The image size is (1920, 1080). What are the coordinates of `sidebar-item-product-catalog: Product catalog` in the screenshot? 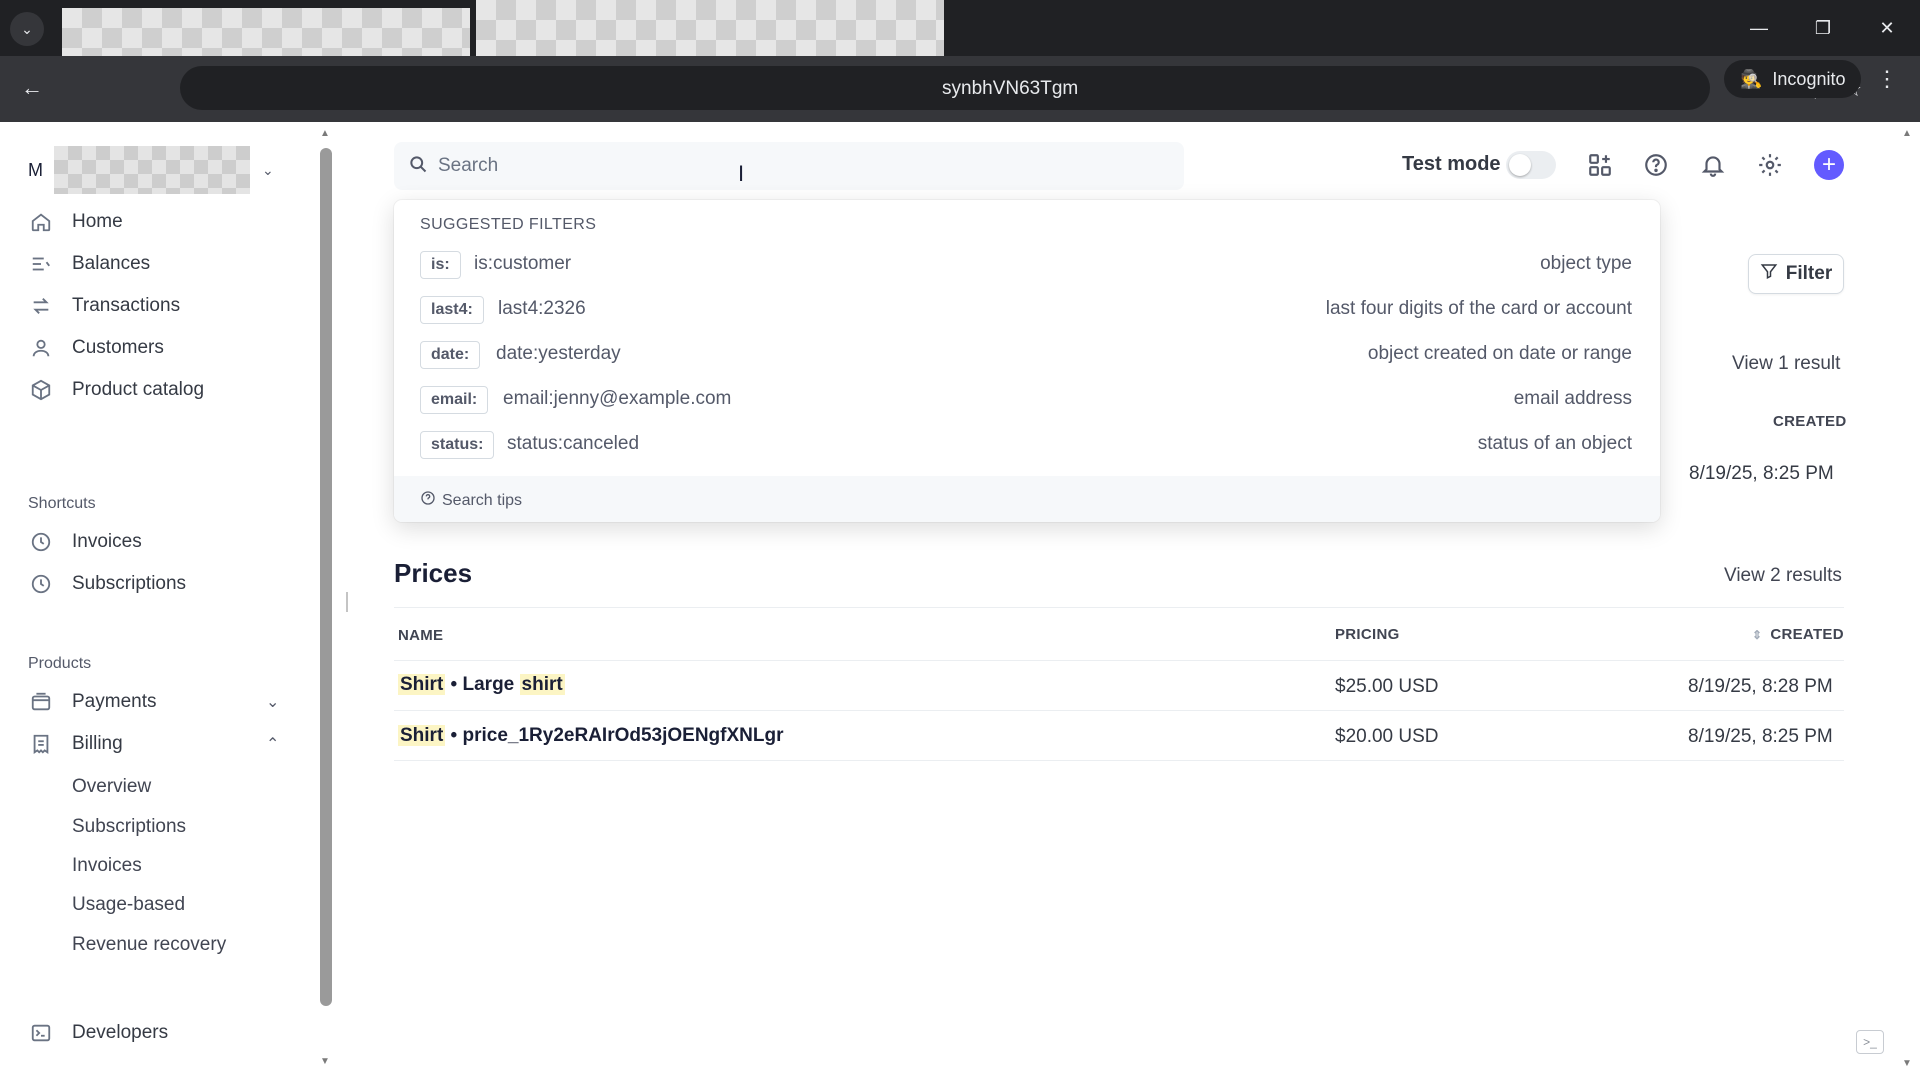 It's located at (116, 390).